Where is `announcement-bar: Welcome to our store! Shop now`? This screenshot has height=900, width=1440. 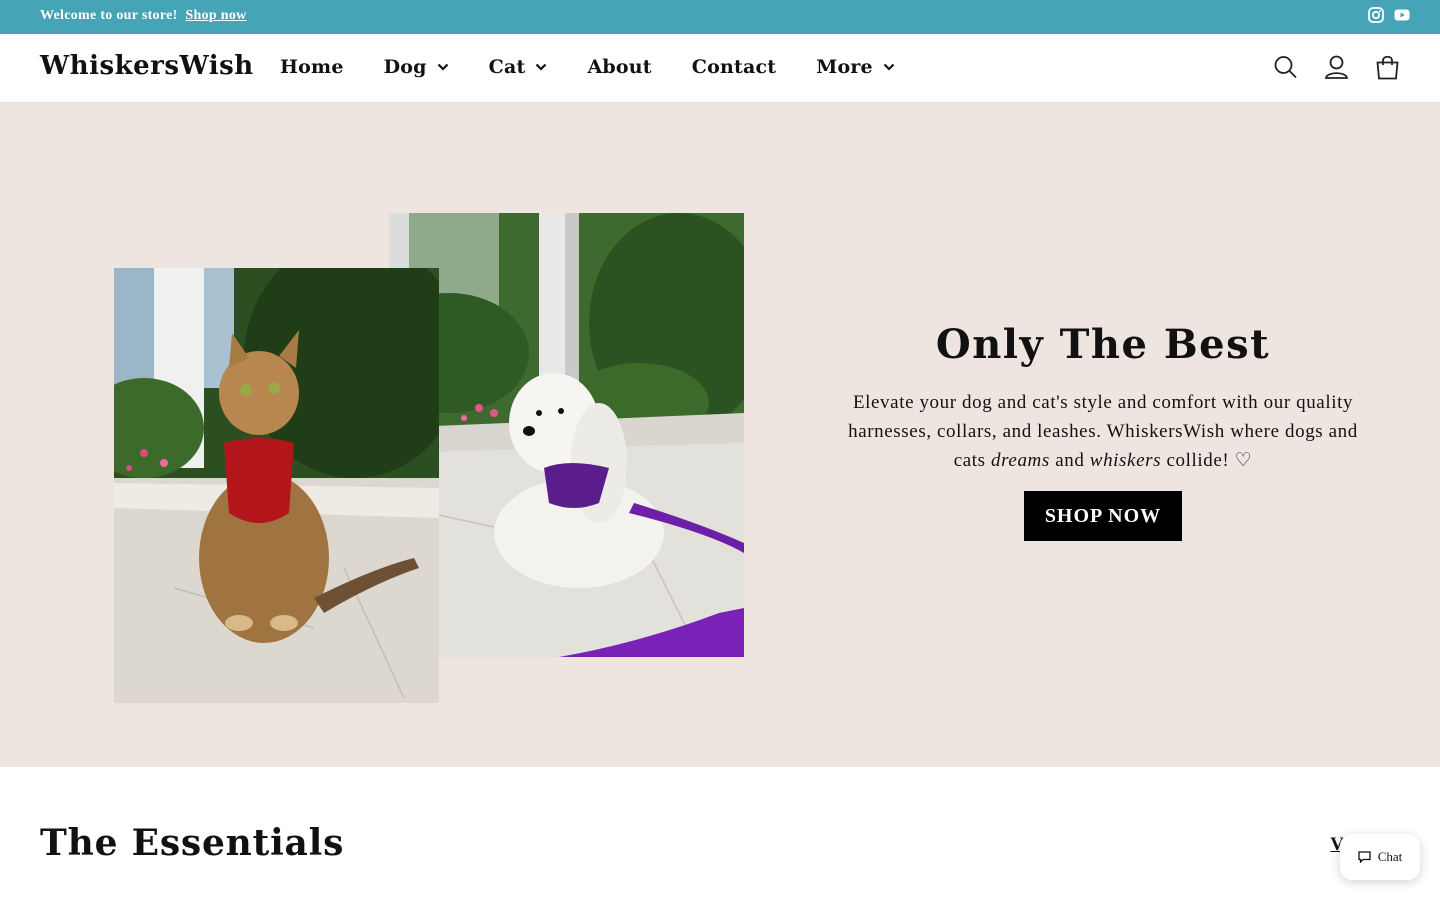 announcement-bar: Welcome to our store! Shop now is located at coordinates (720, 17).